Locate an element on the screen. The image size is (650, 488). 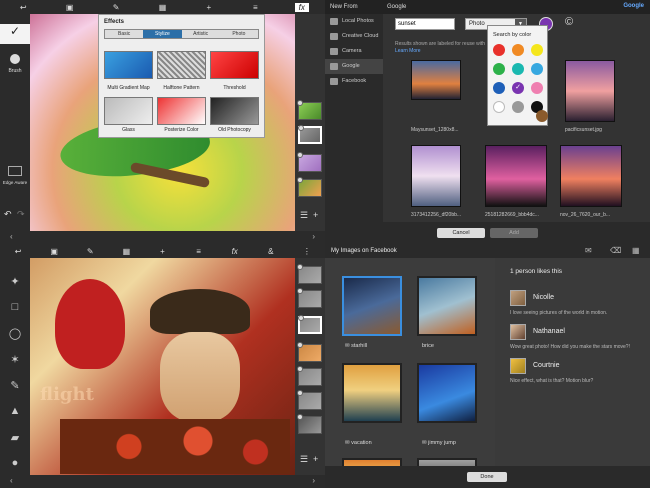
tab-artistic: Artistic is located at coordinates (200, 34).